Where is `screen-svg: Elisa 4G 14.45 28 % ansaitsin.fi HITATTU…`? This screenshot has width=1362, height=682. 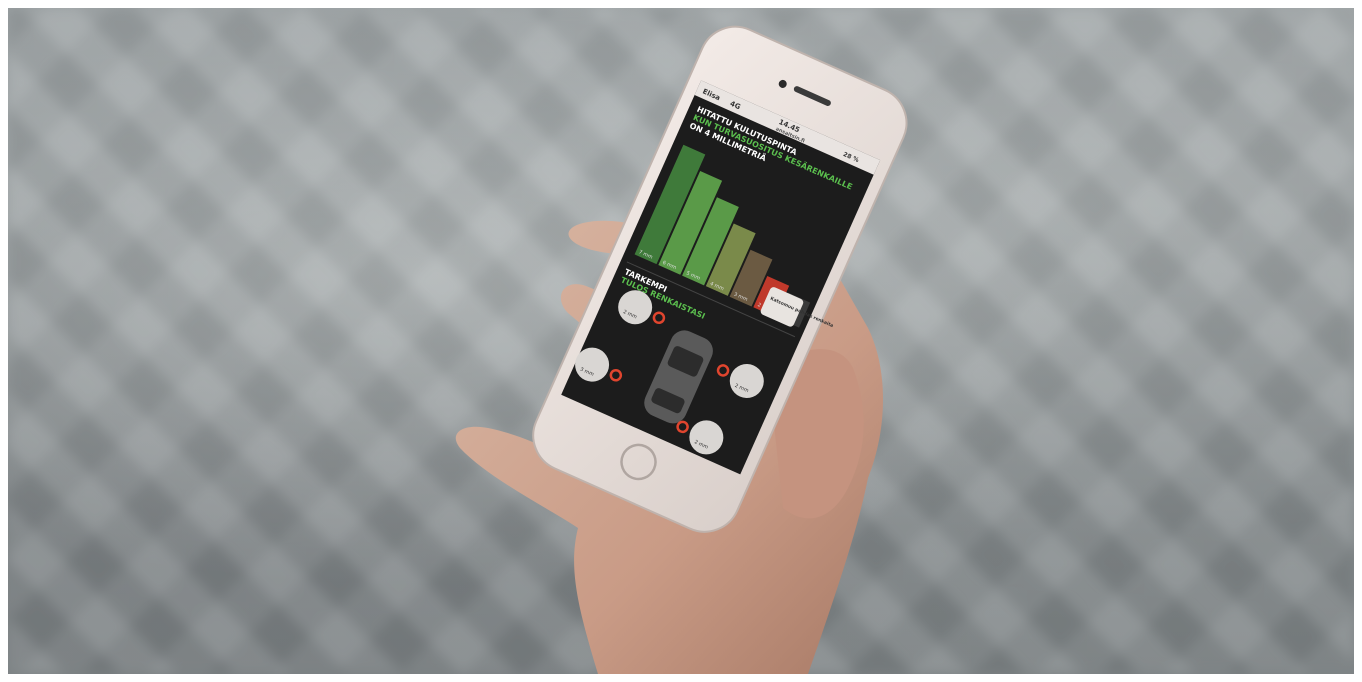 screen-svg: Elisa 4G 14.45 28 % ansaitsin.fi HITATTU… is located at coordinates (725, 270).